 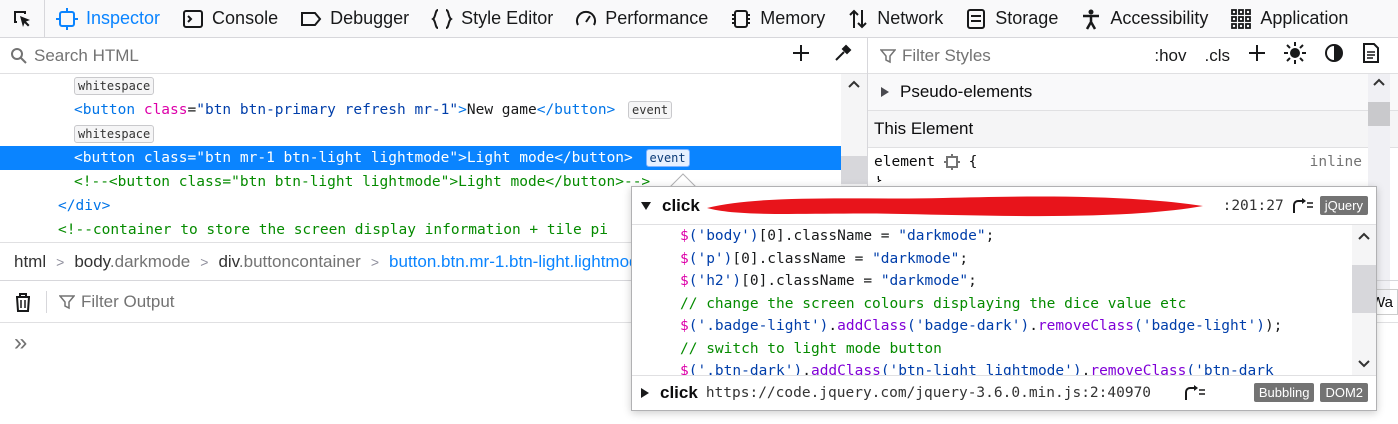 What do you see at coordinates (951, 162) in the screenshot?
I see `node-picker-icon` at bounding box center [951, 162].